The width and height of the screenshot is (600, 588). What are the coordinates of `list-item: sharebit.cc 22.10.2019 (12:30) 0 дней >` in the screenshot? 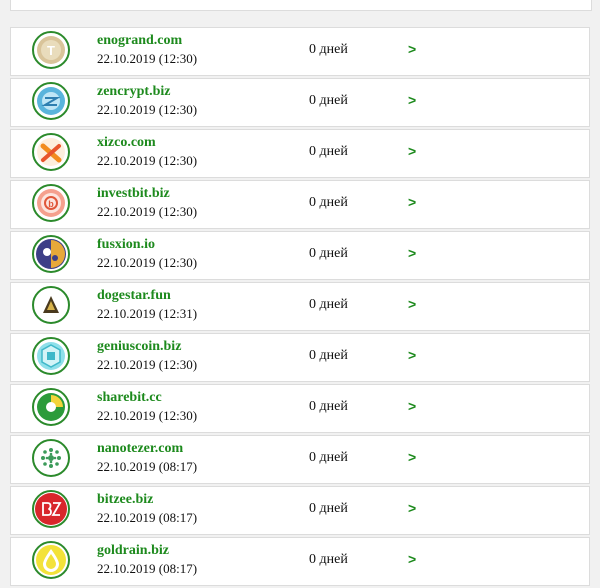 It's located at (300, 408).